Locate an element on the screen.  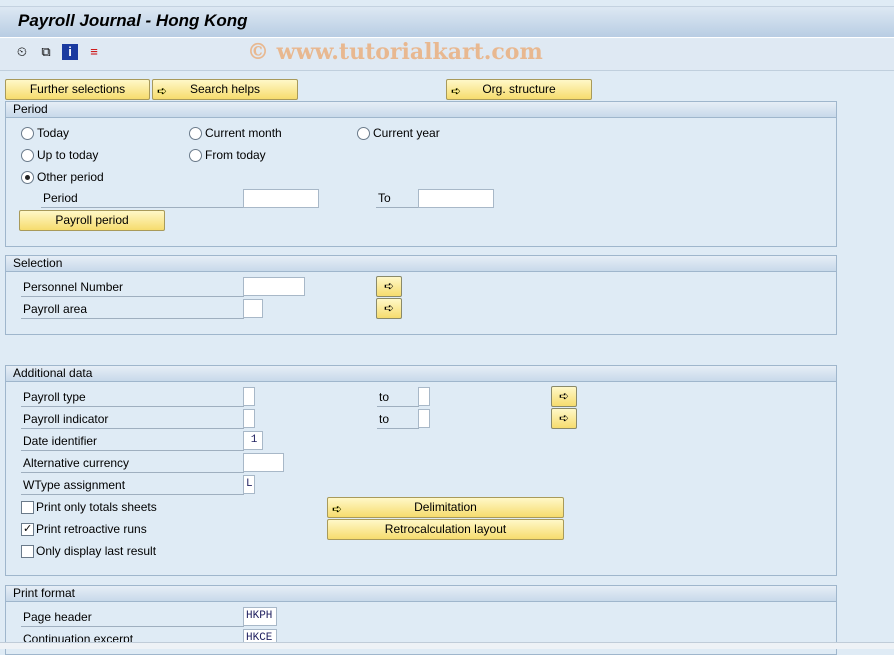
info-icon: i is located at coordinates (70, 52).